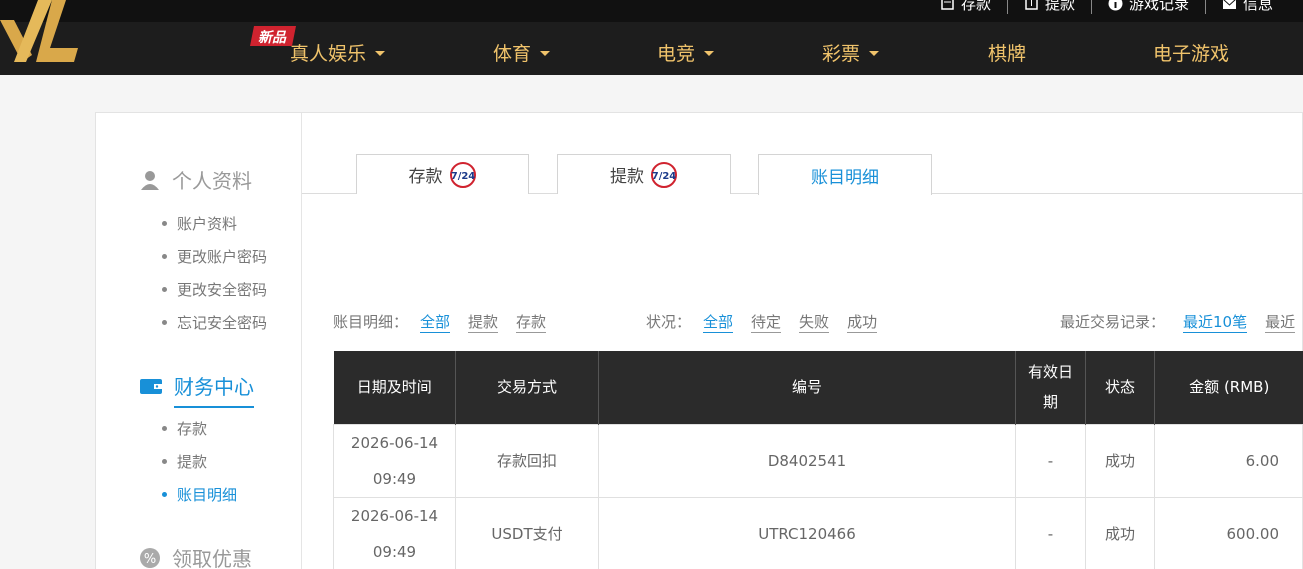 The height and width of the screenshot is (569, 1303). Describe the element at coordinates (807, 387) in the screenshot. I see `col-id: 编号` at that location.